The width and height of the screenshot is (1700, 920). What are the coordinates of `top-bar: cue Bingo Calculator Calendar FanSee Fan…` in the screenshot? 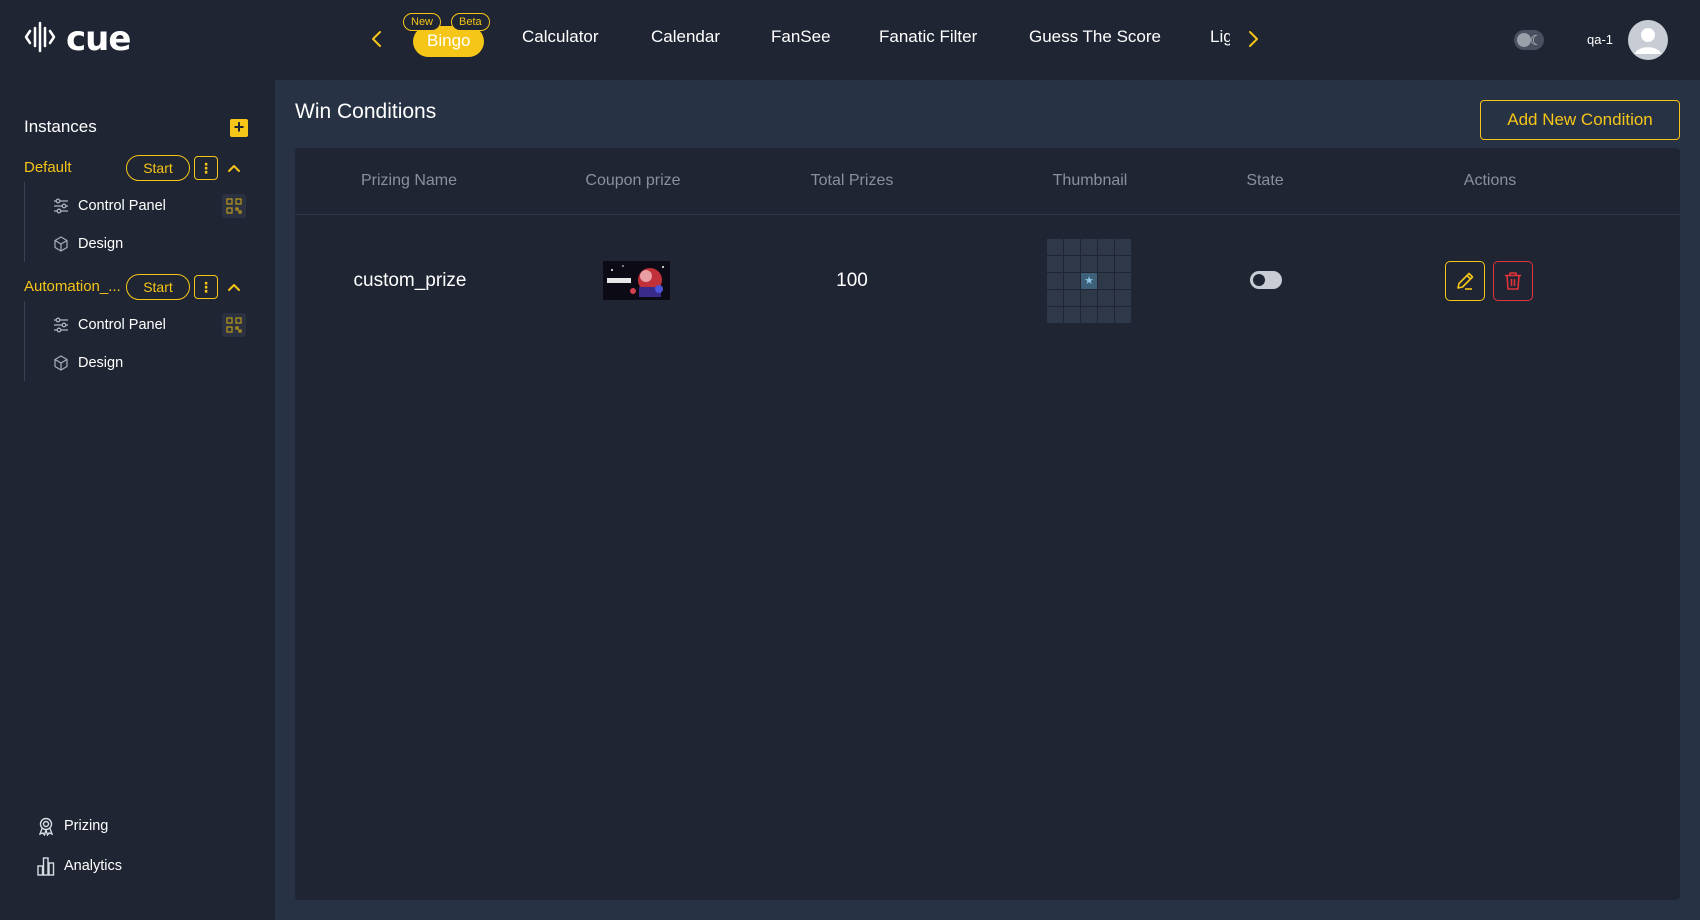 It's located at (850, 40).